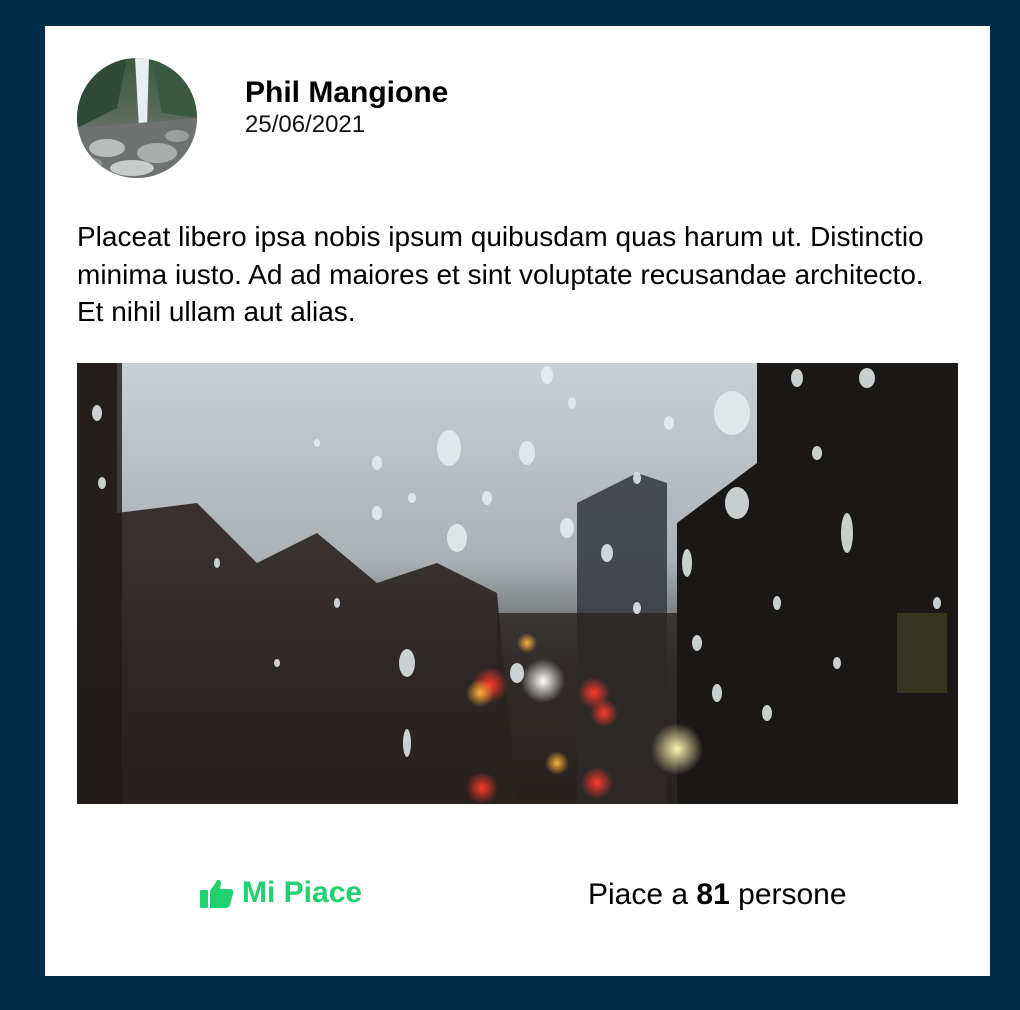 The width and height of the screenshot is (1020, 1010). Describe the element at coordinates (346, 93) in the screenshot. I see `author-name: Phil Mangione` at that location.